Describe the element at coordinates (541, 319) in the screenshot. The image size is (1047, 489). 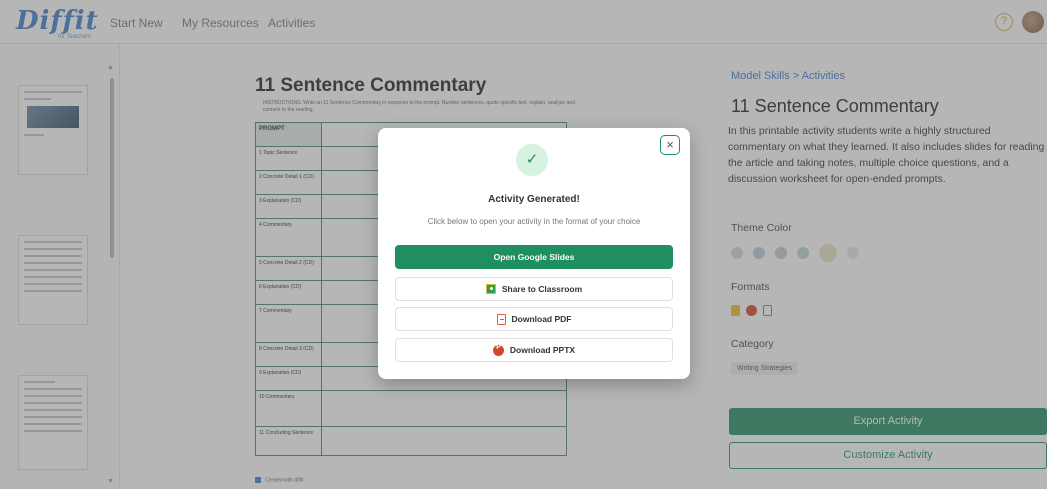
I see `download-pdf-label: Download PDF` at that location.